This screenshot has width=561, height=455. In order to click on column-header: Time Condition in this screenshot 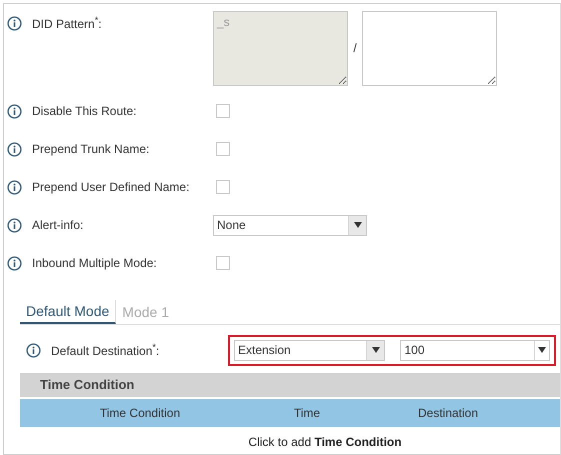, I will do `click(140, 413)`.